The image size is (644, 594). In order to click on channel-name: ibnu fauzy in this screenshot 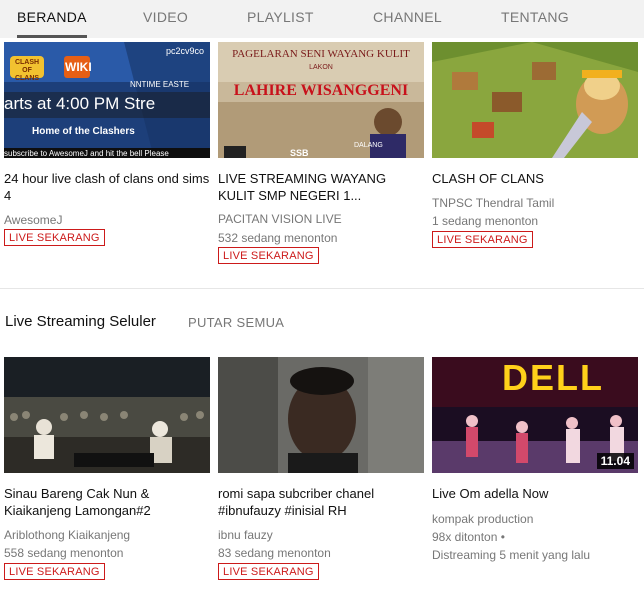, I will do `click(245, 535)`.